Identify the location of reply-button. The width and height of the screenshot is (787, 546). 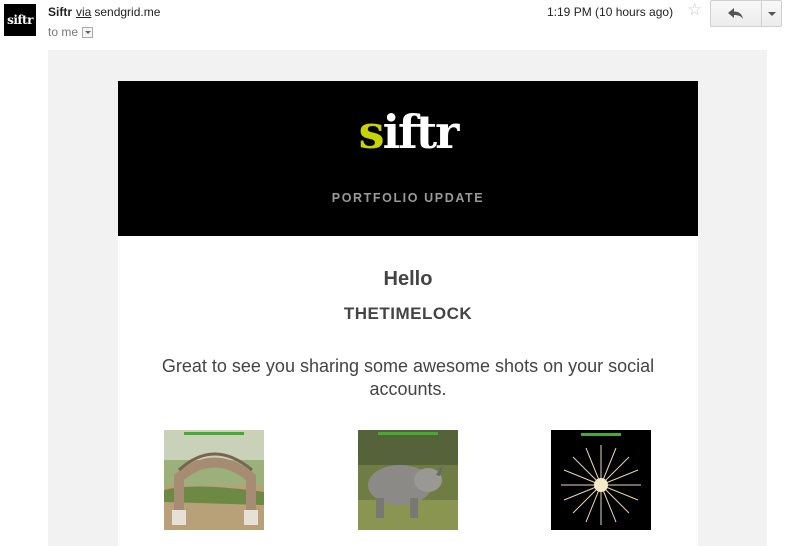
(736, 13).